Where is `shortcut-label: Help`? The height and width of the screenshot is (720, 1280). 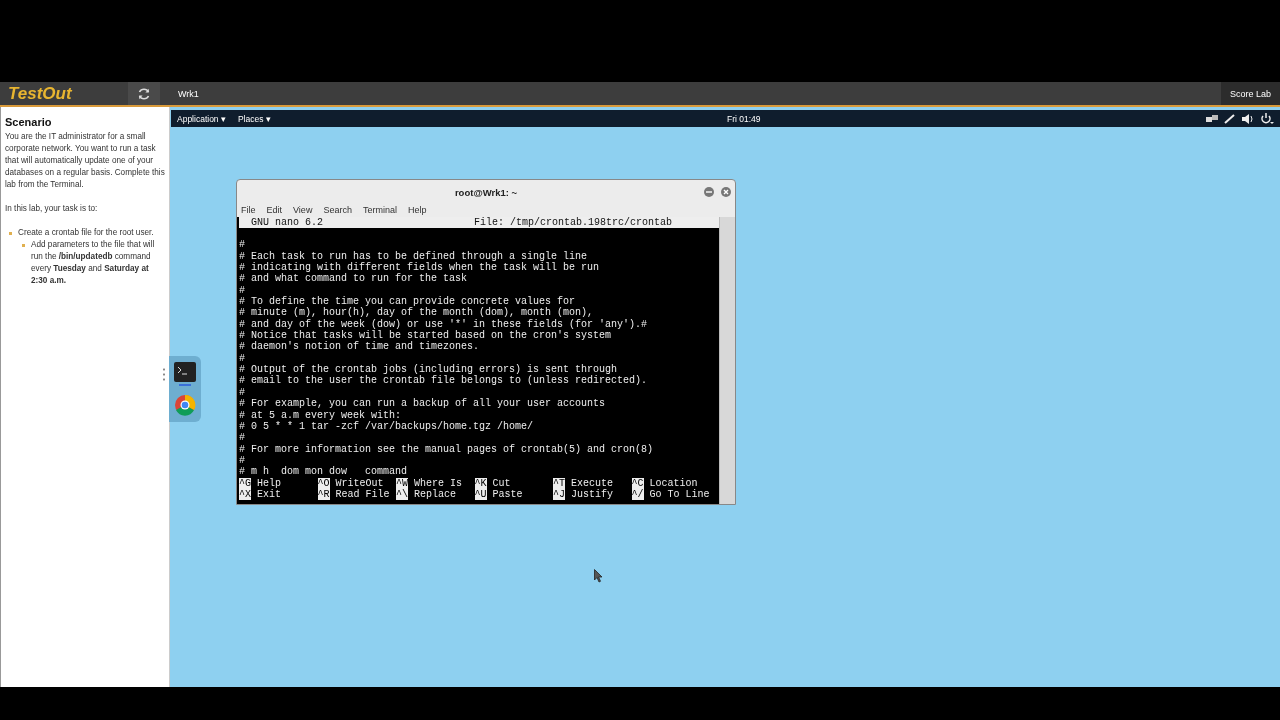
shortcut-label: Help is located at coordinates (269, 483).